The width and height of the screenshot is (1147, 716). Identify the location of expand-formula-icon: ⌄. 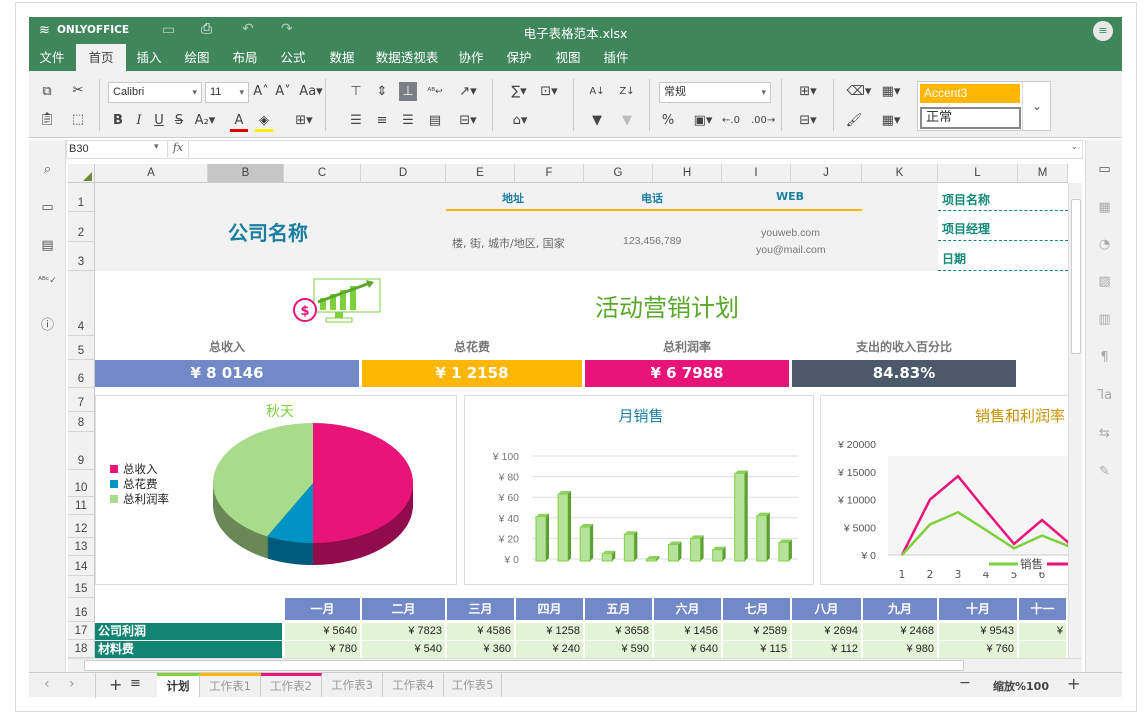
(1074, 147).